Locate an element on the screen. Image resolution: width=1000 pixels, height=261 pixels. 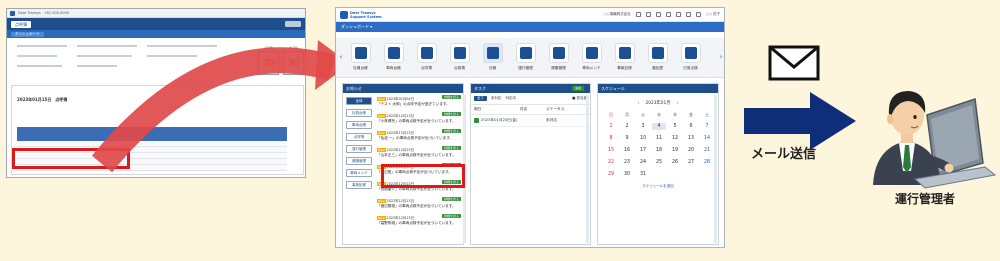
task-filter-all: 全て is located at coordinates (480, 98).